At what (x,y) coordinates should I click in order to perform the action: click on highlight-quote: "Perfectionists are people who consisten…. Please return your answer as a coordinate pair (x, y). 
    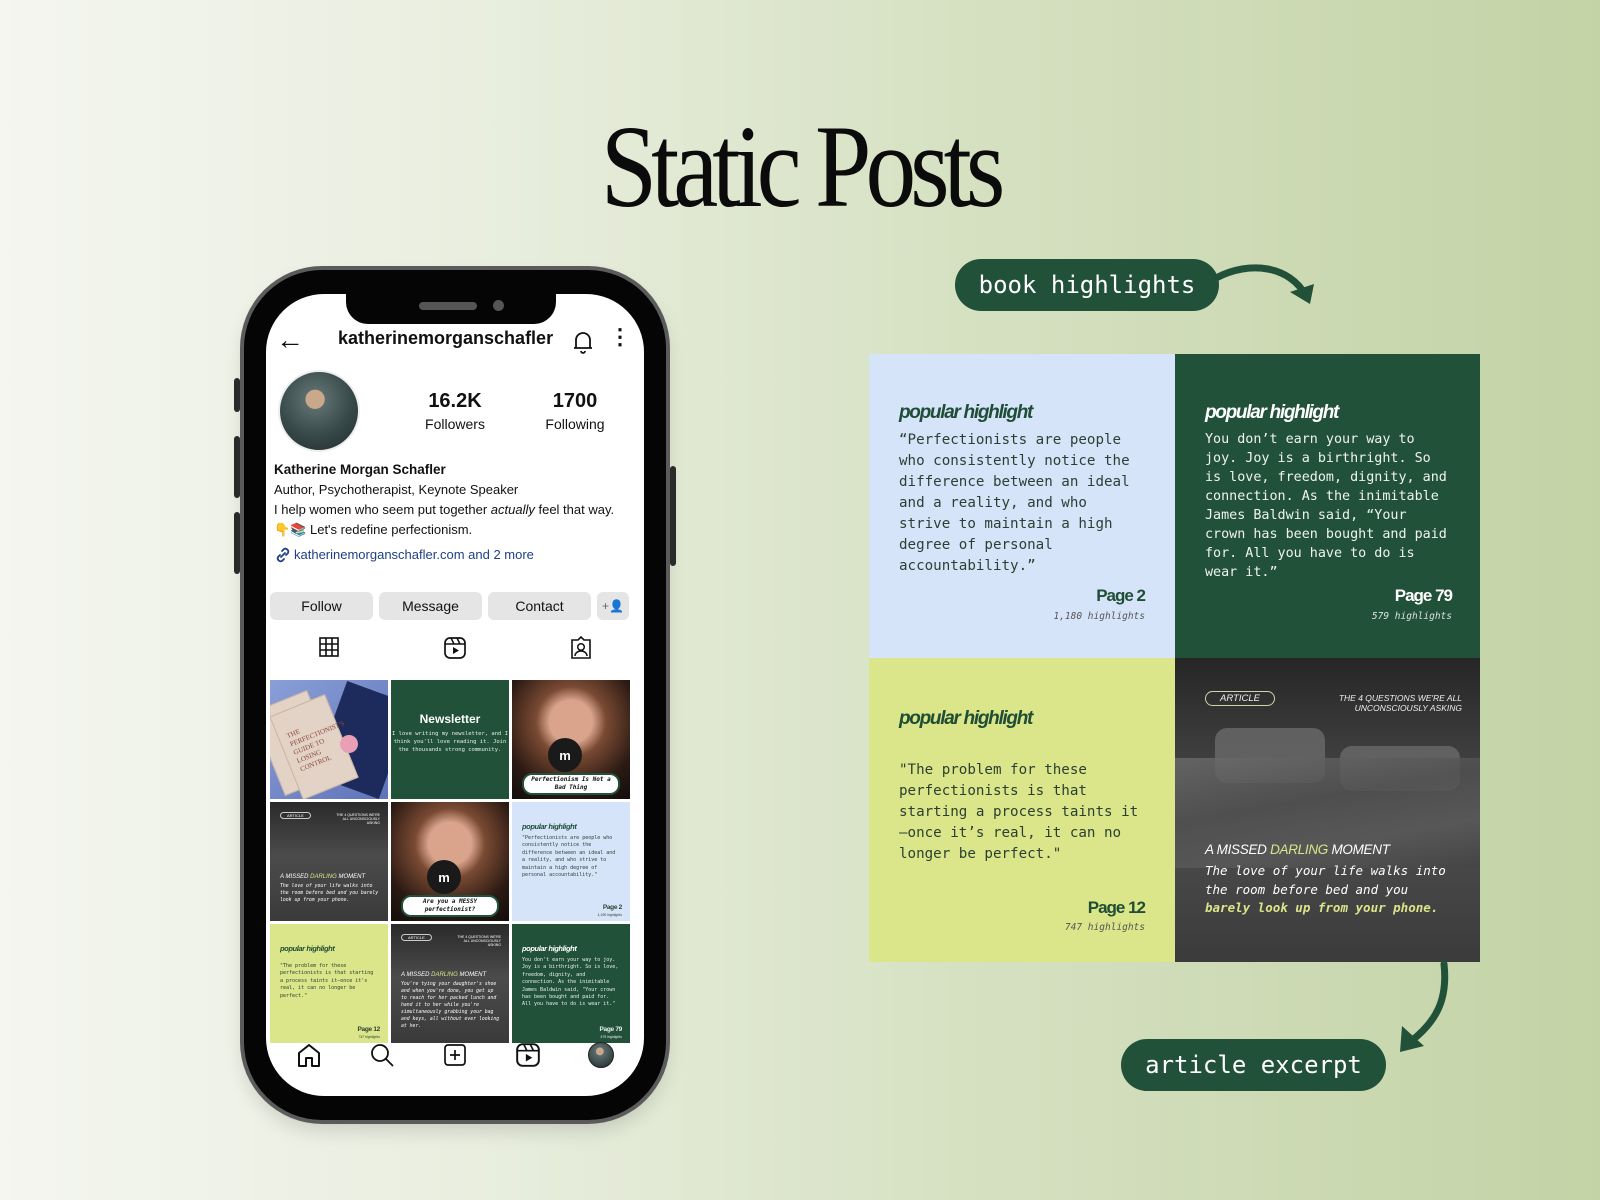
    Looking at the image, I should click on (569, 857).